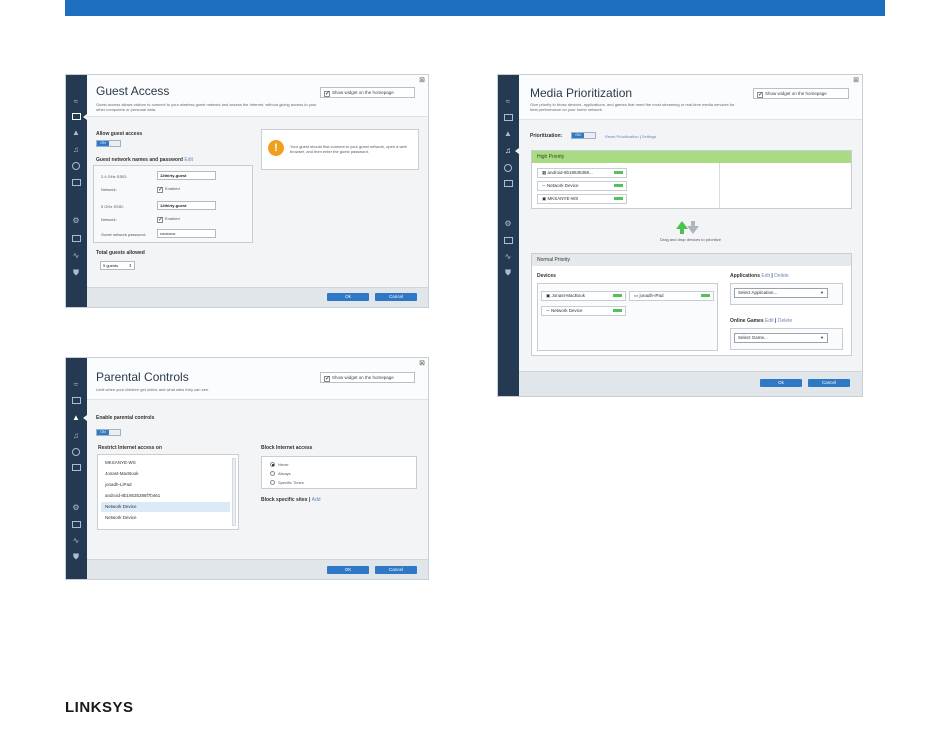 This screenshot has width=950, height=734. Describe the element at coordinates (583, 296) in the screenshot. I see `normal-device-macbook: ▣ Jonast-MacBook` at that location.